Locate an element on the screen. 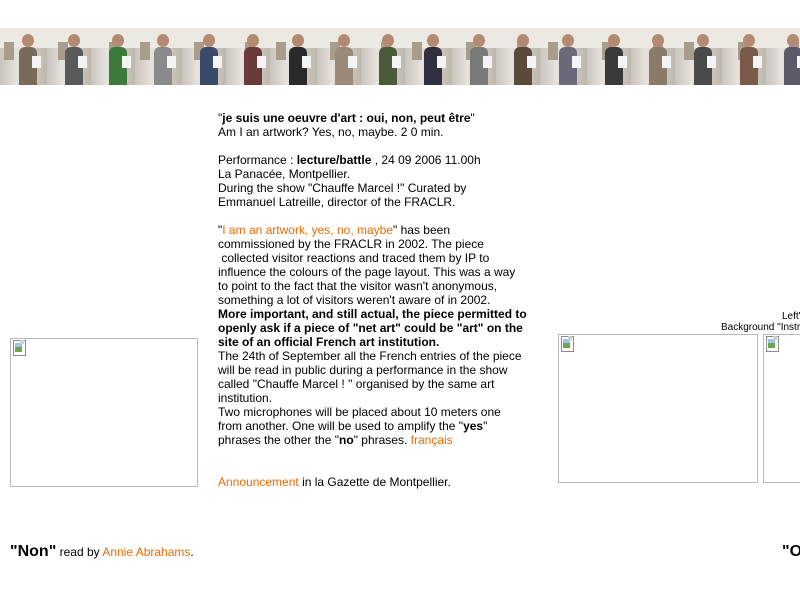  reading-4: institution. is located at coordinates (245, 398).